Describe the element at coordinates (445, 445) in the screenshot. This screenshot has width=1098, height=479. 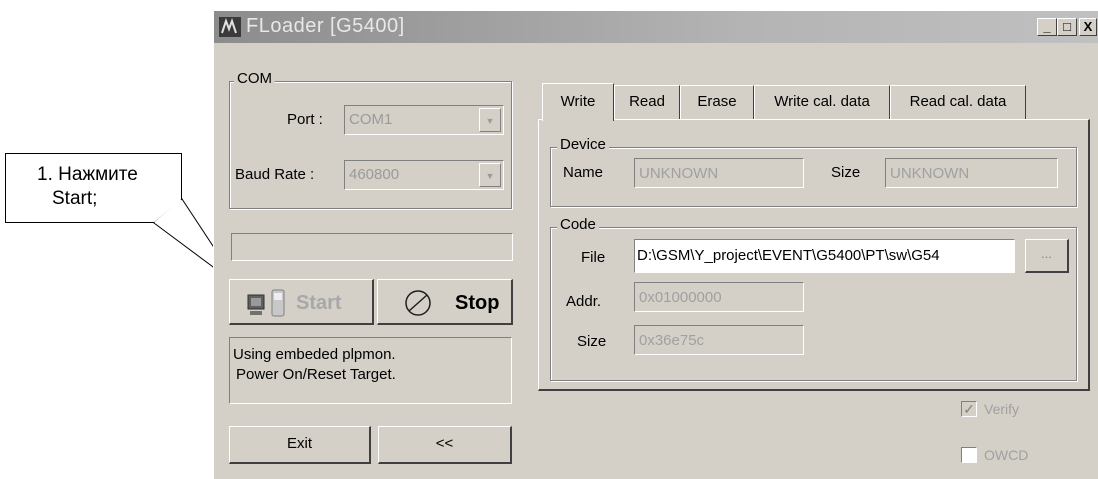
I see `collapse-button: <<` at that location.